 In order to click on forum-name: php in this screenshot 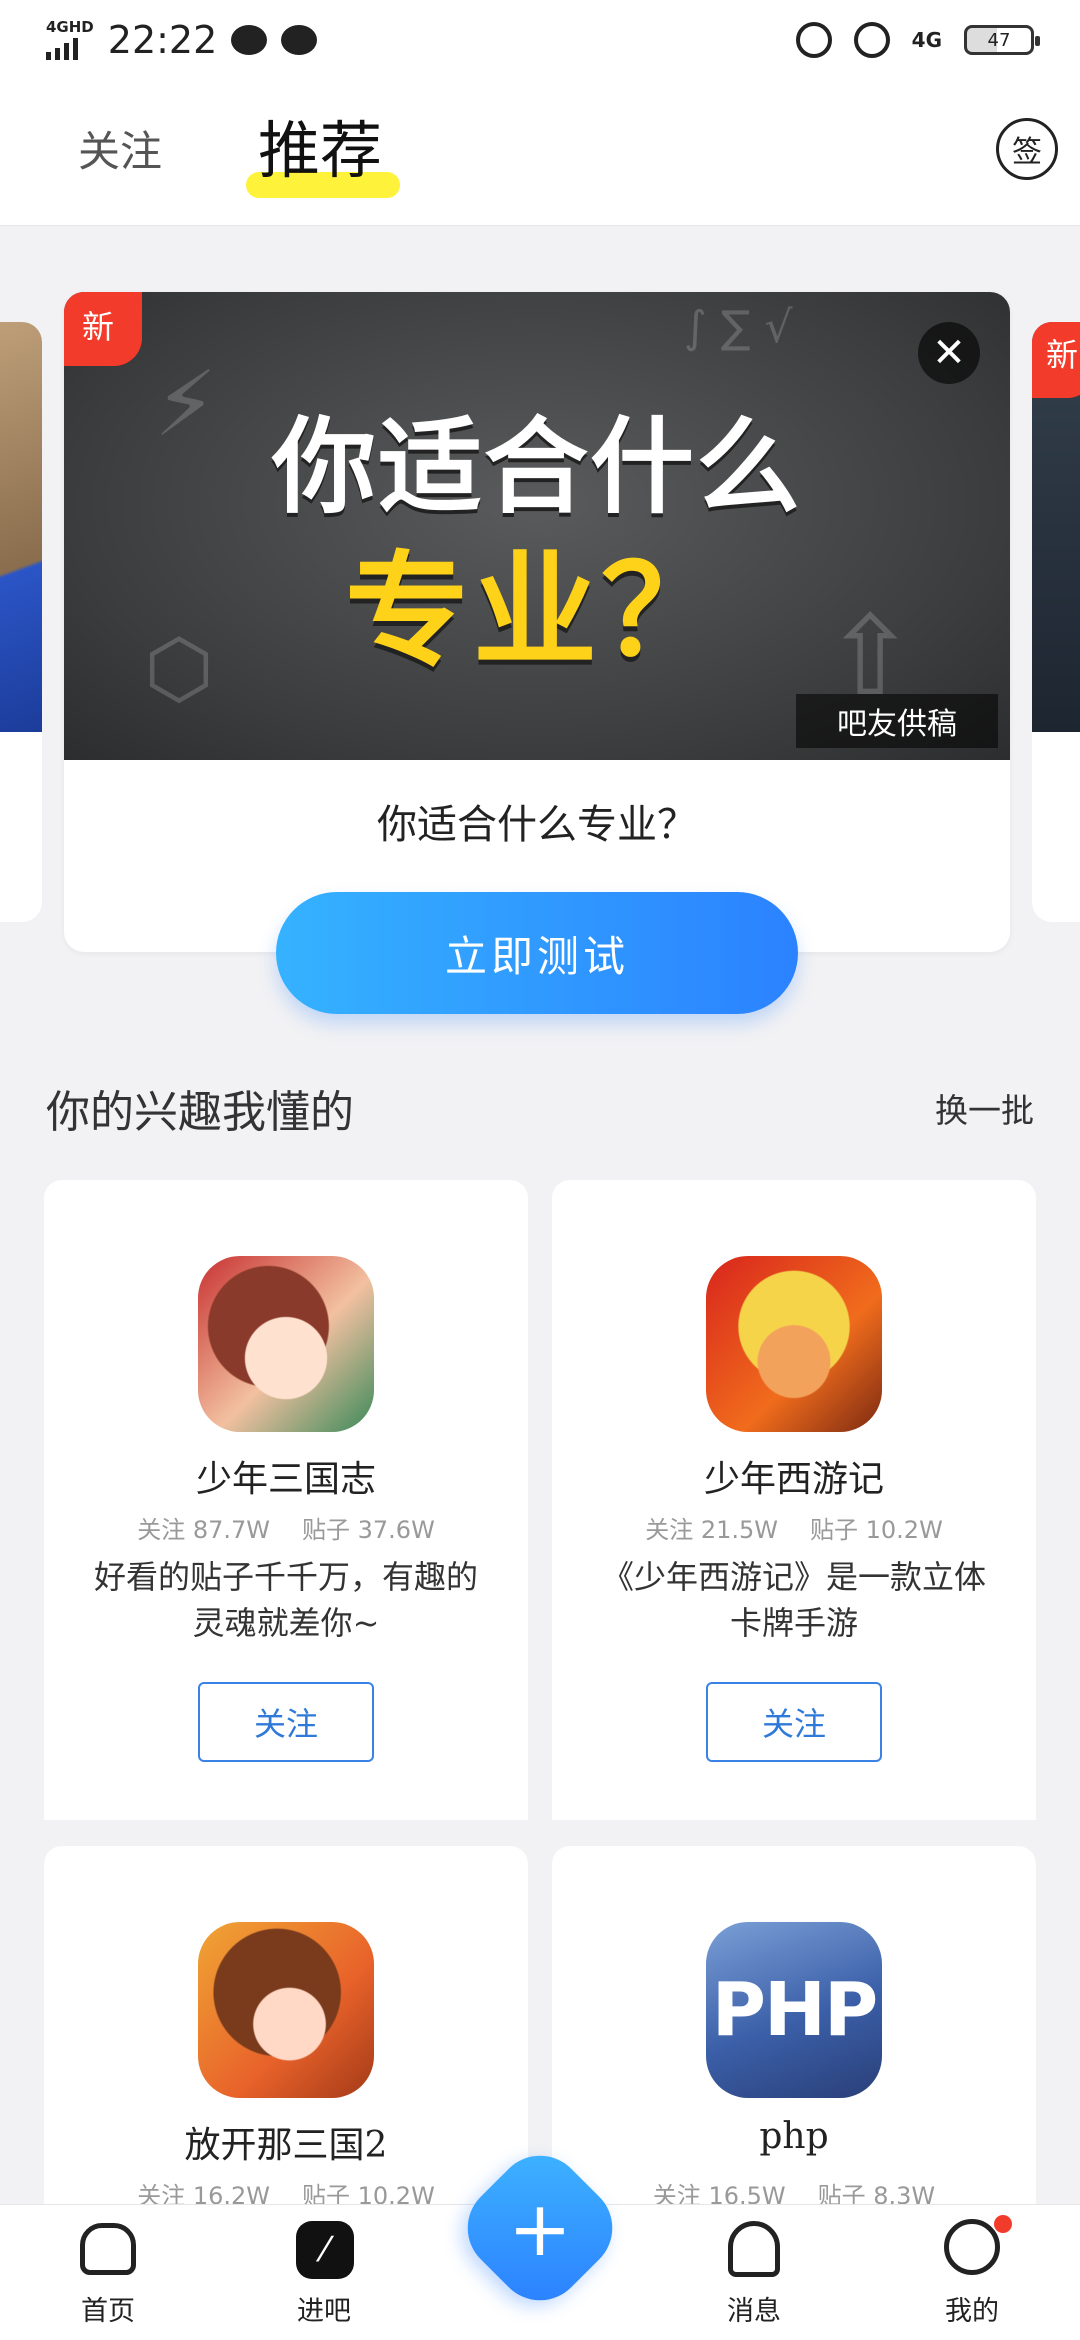, I will do `click(794, 2136)`.